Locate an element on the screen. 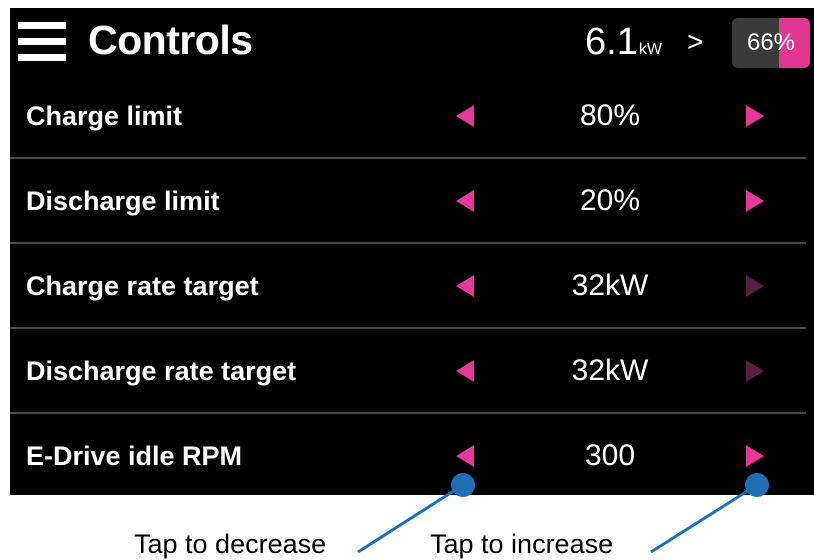 Image resolution: width=814 pixels, height=560 pixels. increase-callout-line is located at coordinates (704, 518).